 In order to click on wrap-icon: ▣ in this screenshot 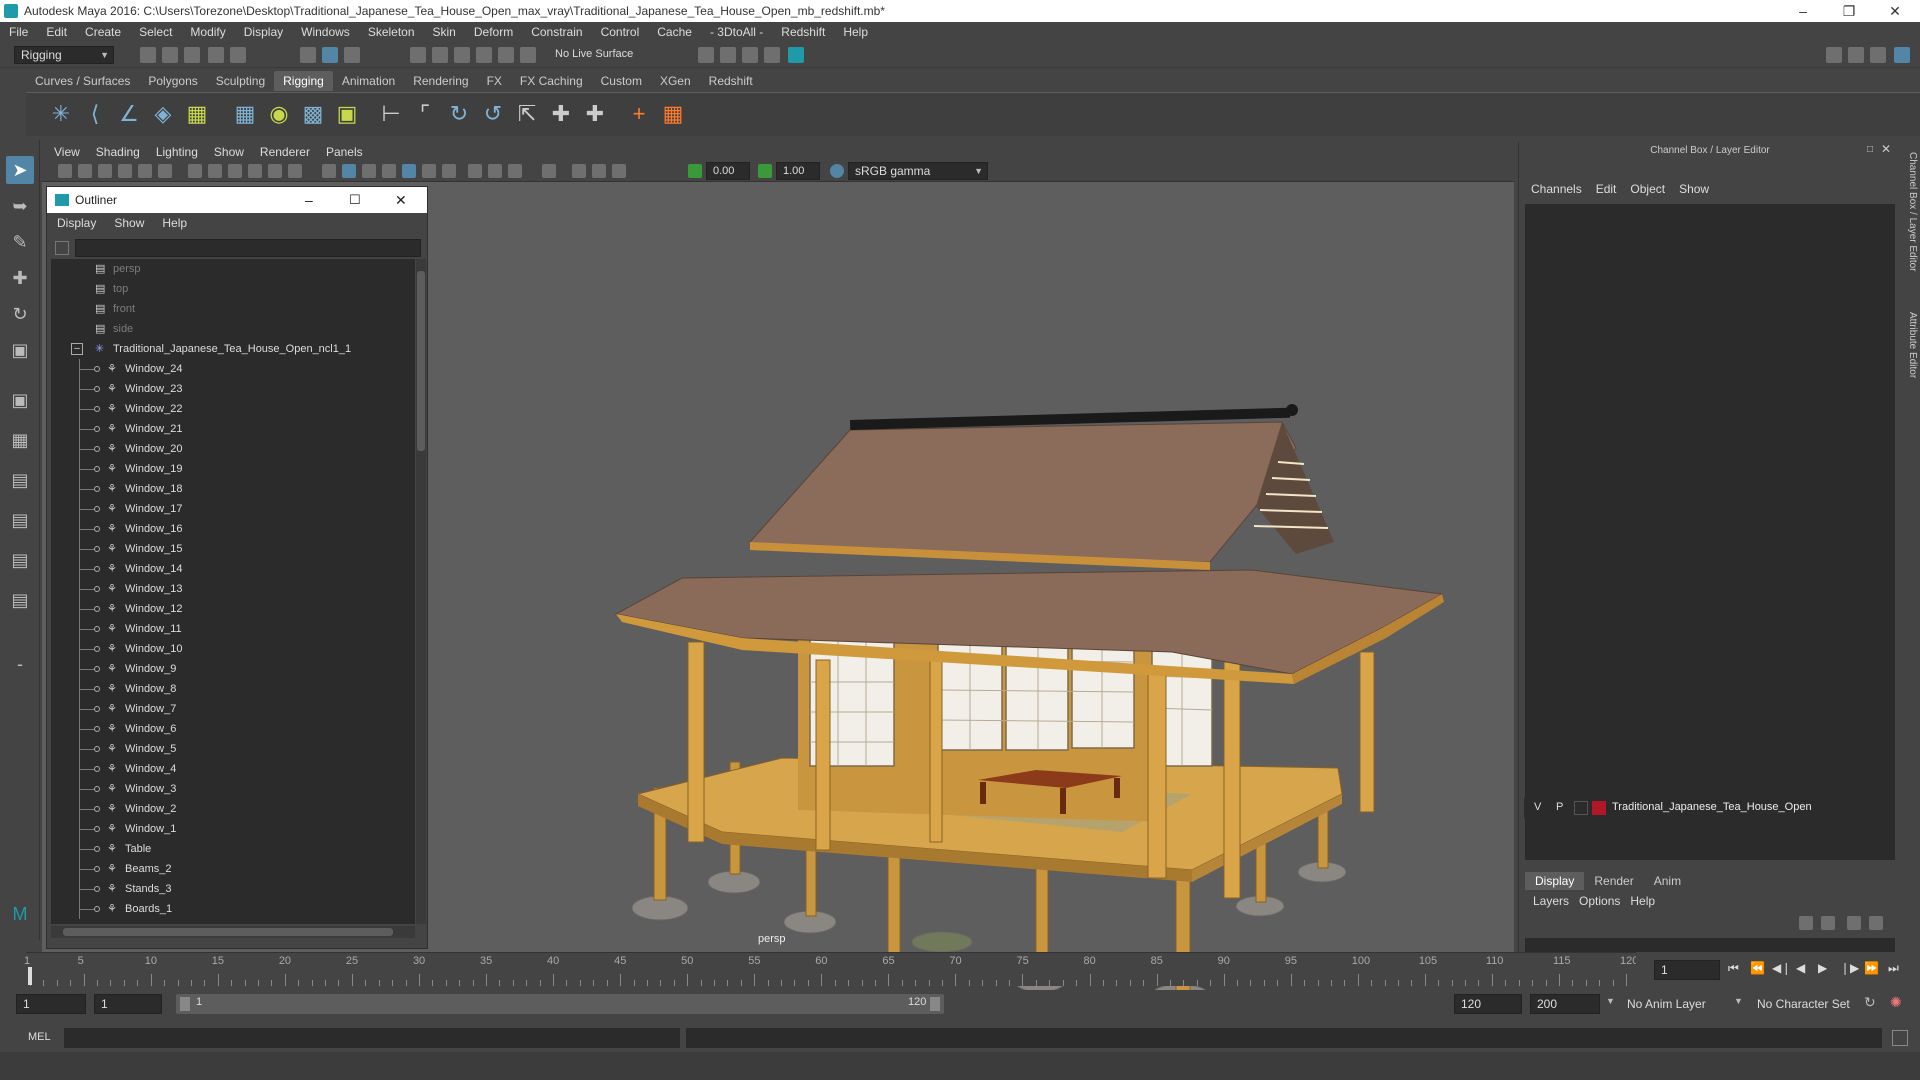, I will do `click(347, 114)`.